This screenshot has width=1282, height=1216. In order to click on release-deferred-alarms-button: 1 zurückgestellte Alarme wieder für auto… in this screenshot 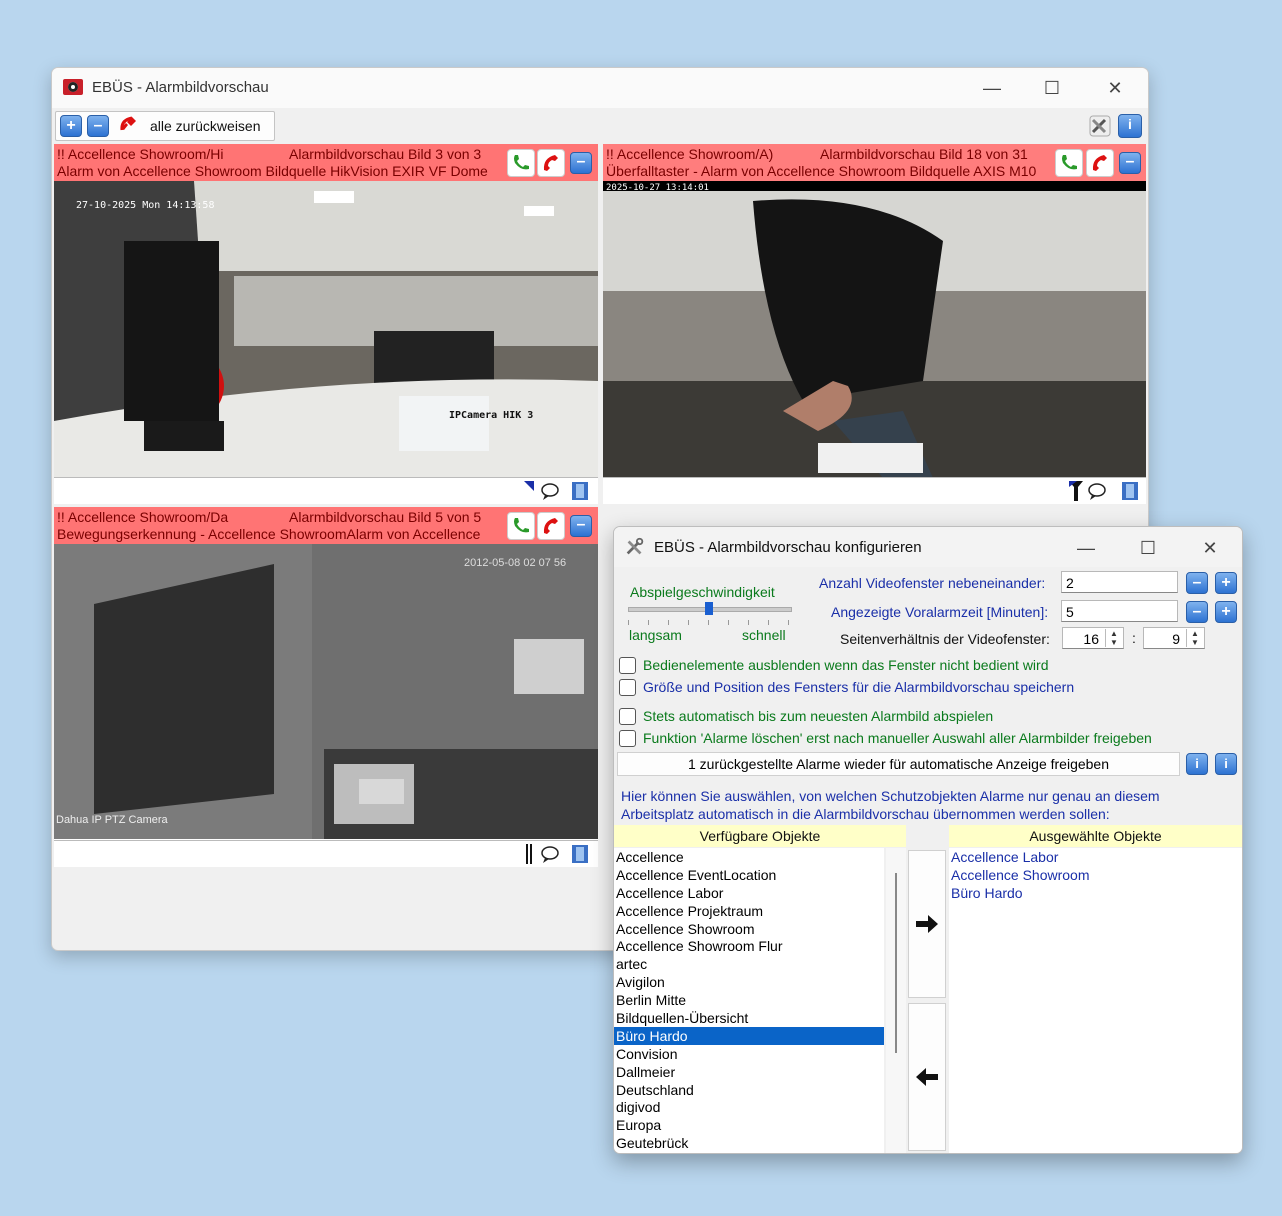, I will do `click(898, 764)`.